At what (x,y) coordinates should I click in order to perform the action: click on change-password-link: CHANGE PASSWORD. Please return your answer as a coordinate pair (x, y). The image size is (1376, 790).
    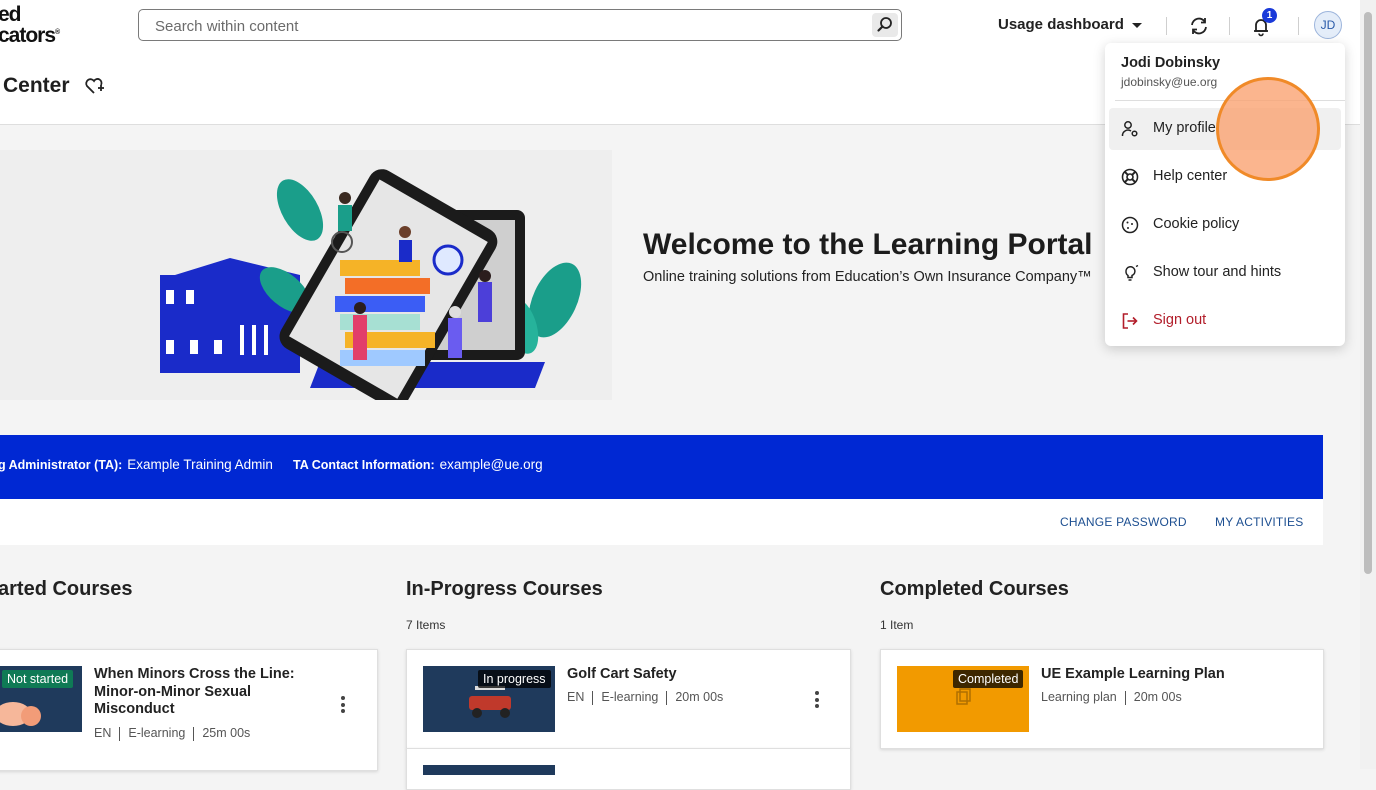
    Looking at the image, I should click on (1123, 522).